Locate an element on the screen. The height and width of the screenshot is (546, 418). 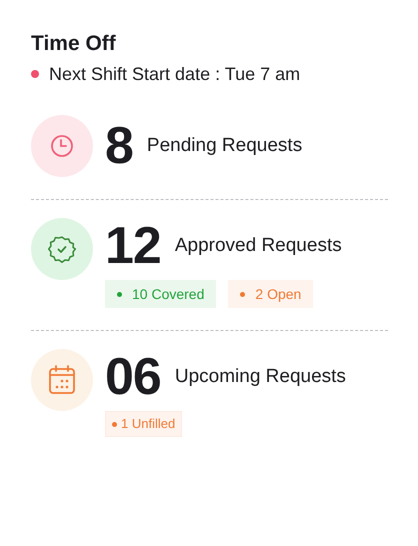
request-count: 06 is located at coordinates (133, 377).